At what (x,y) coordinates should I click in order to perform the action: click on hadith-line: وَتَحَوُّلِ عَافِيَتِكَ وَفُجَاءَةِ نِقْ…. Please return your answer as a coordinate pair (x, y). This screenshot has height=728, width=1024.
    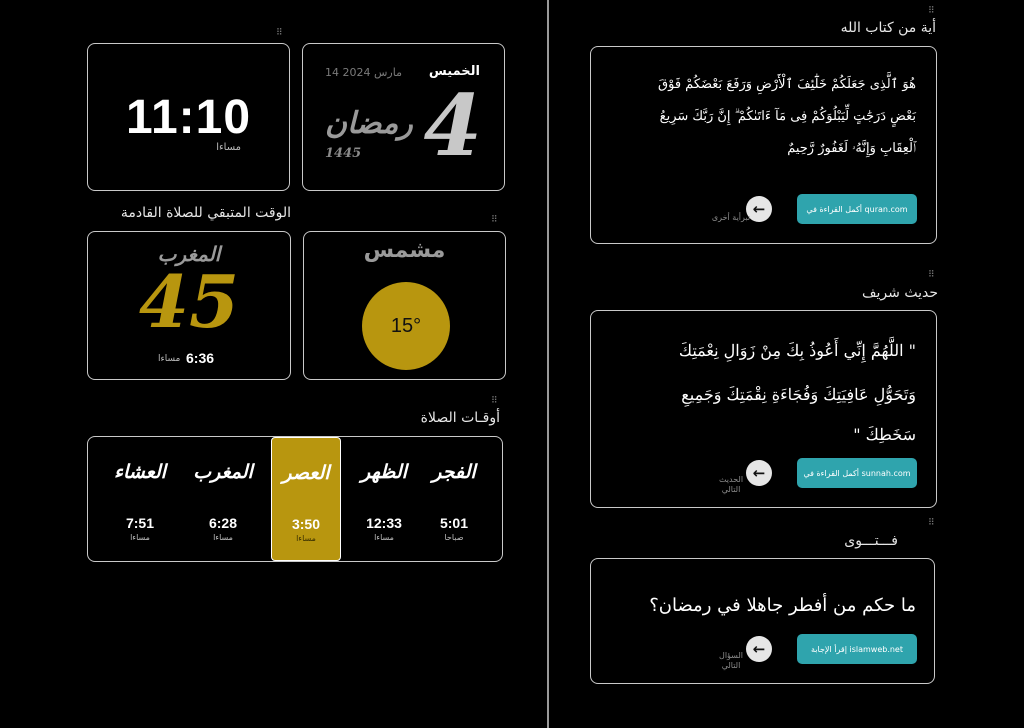
    Looking at the image, I should click on (798, 394).